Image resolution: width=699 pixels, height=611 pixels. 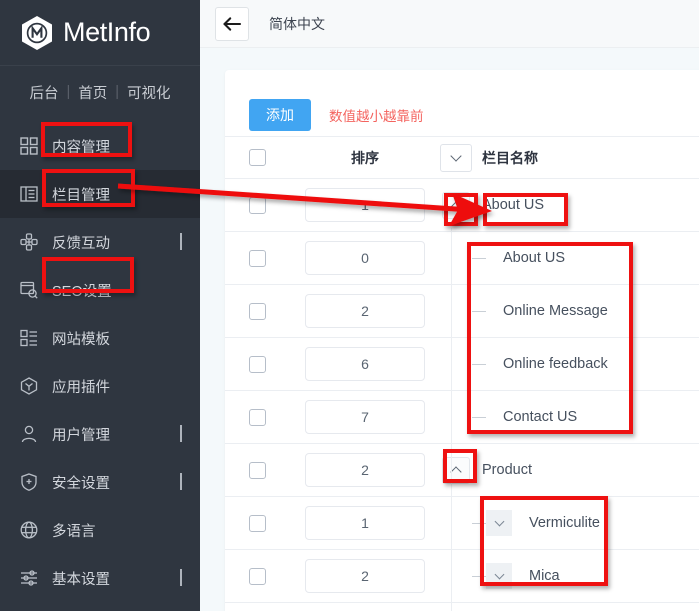 What do you see at coordinates (100, 290) in the screenshot?
I see `sidebar-item-seo-settings: SEO设置` at bounding box center [100, 290].